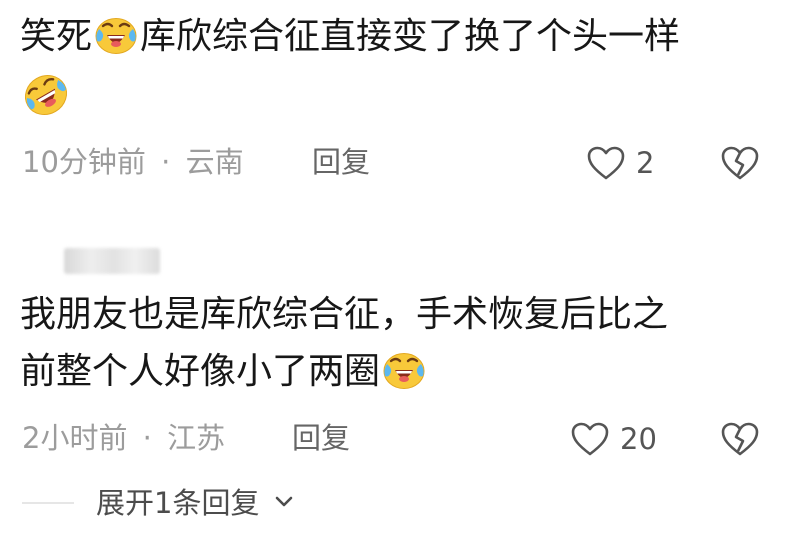 The width and height of the screenshot is (808, 536). What do you see at coordinates (283, 501) in the screenshot?
I see `chevron-down-icon` at bounding box center [283, 501].